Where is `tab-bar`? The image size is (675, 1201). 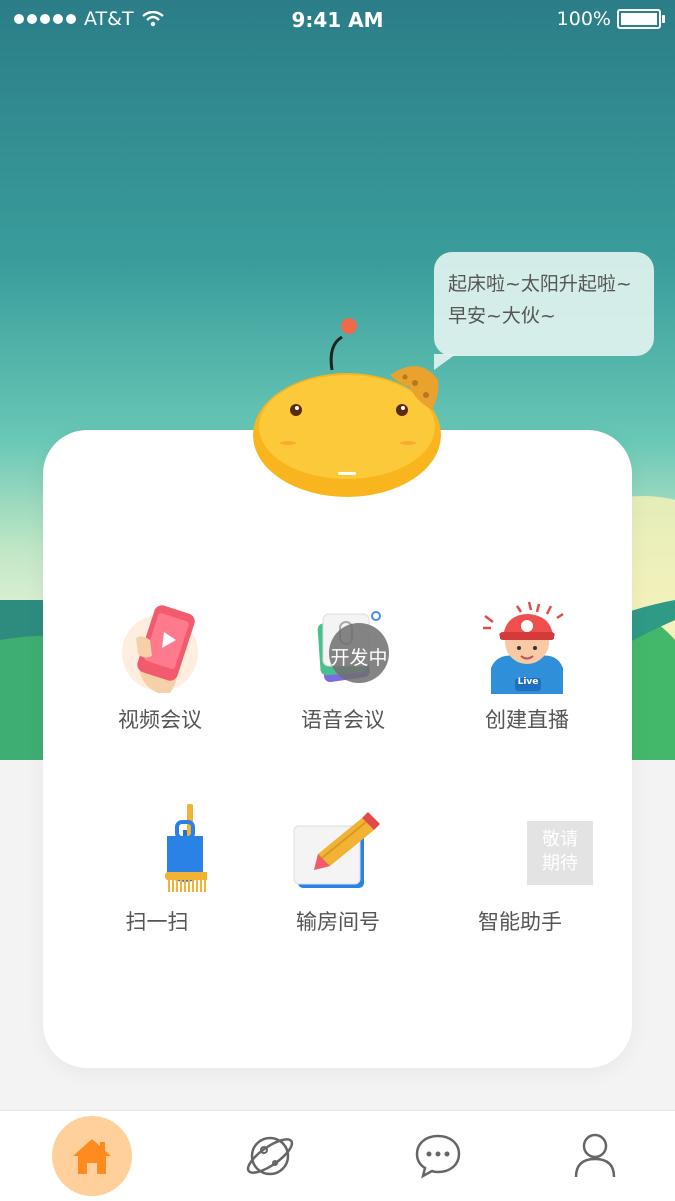 tab-bar is located at coordinates (337, 1155).